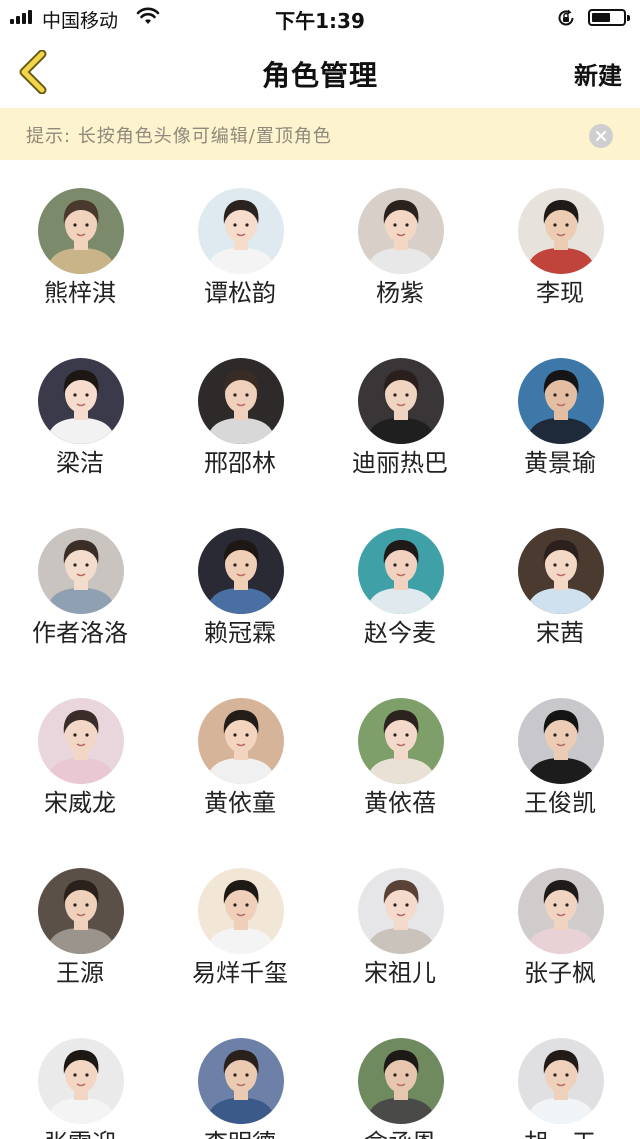  What do you see at coordinates (598, 73) in the screenshot?
I see `new-character-button: 新建` at bounding box center [598, 73].